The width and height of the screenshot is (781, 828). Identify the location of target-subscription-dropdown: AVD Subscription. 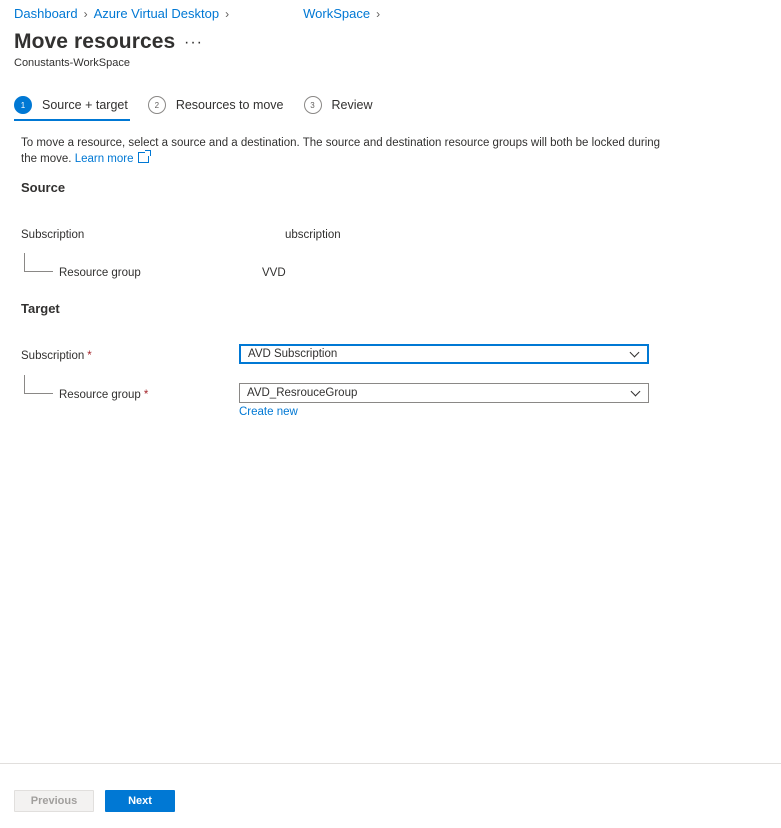
(444, 354).